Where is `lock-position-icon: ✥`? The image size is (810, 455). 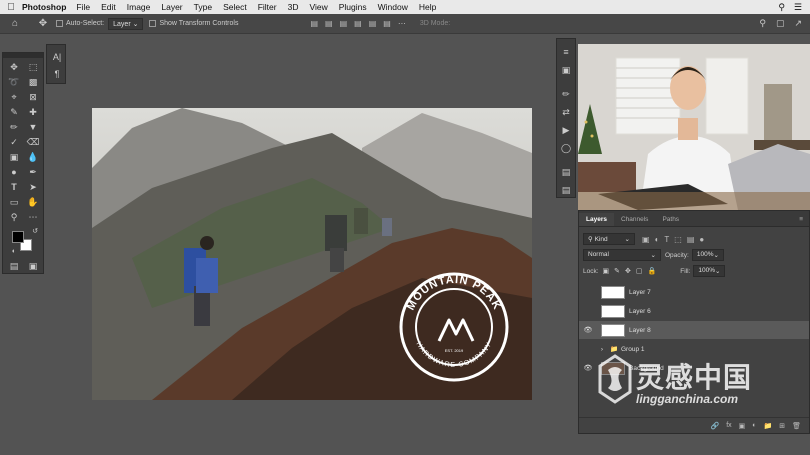 lock-position-icon: ✥ is located at coordinates (628, 271).